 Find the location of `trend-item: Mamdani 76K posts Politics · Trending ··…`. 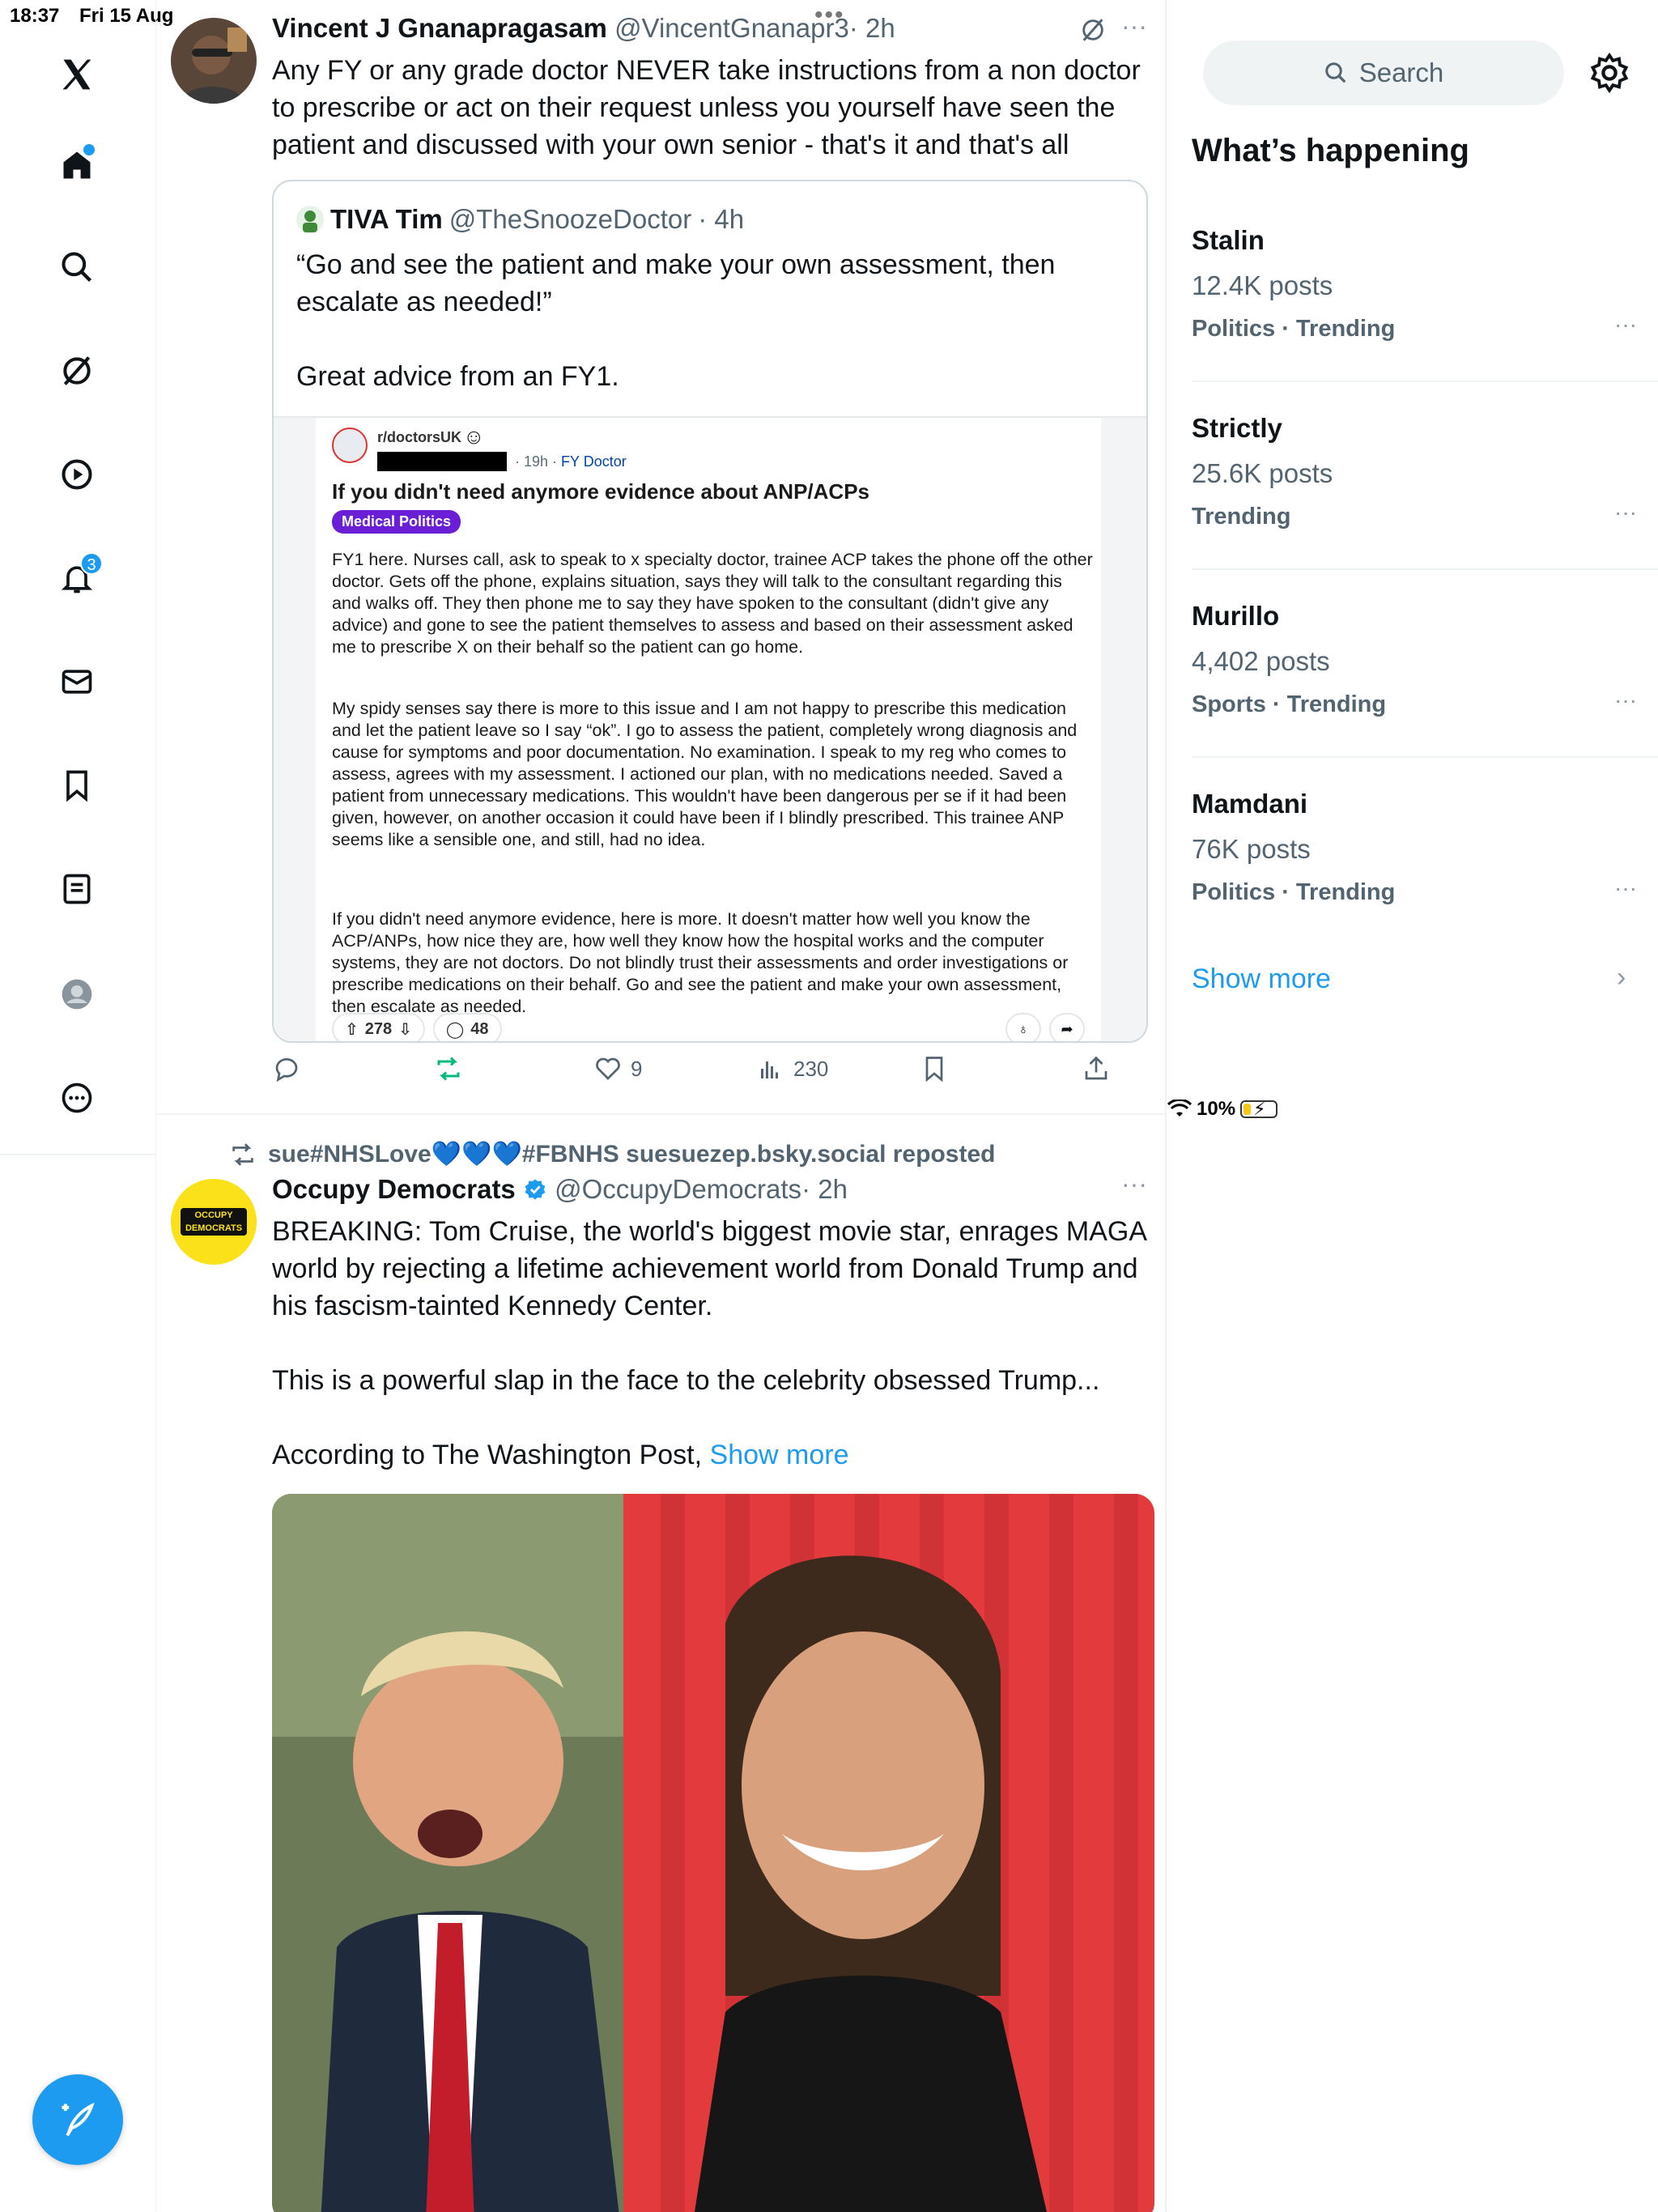

trend-item: Mamdani 76K posts Politics · Trending ··… is located at coordinates (1418, 848).